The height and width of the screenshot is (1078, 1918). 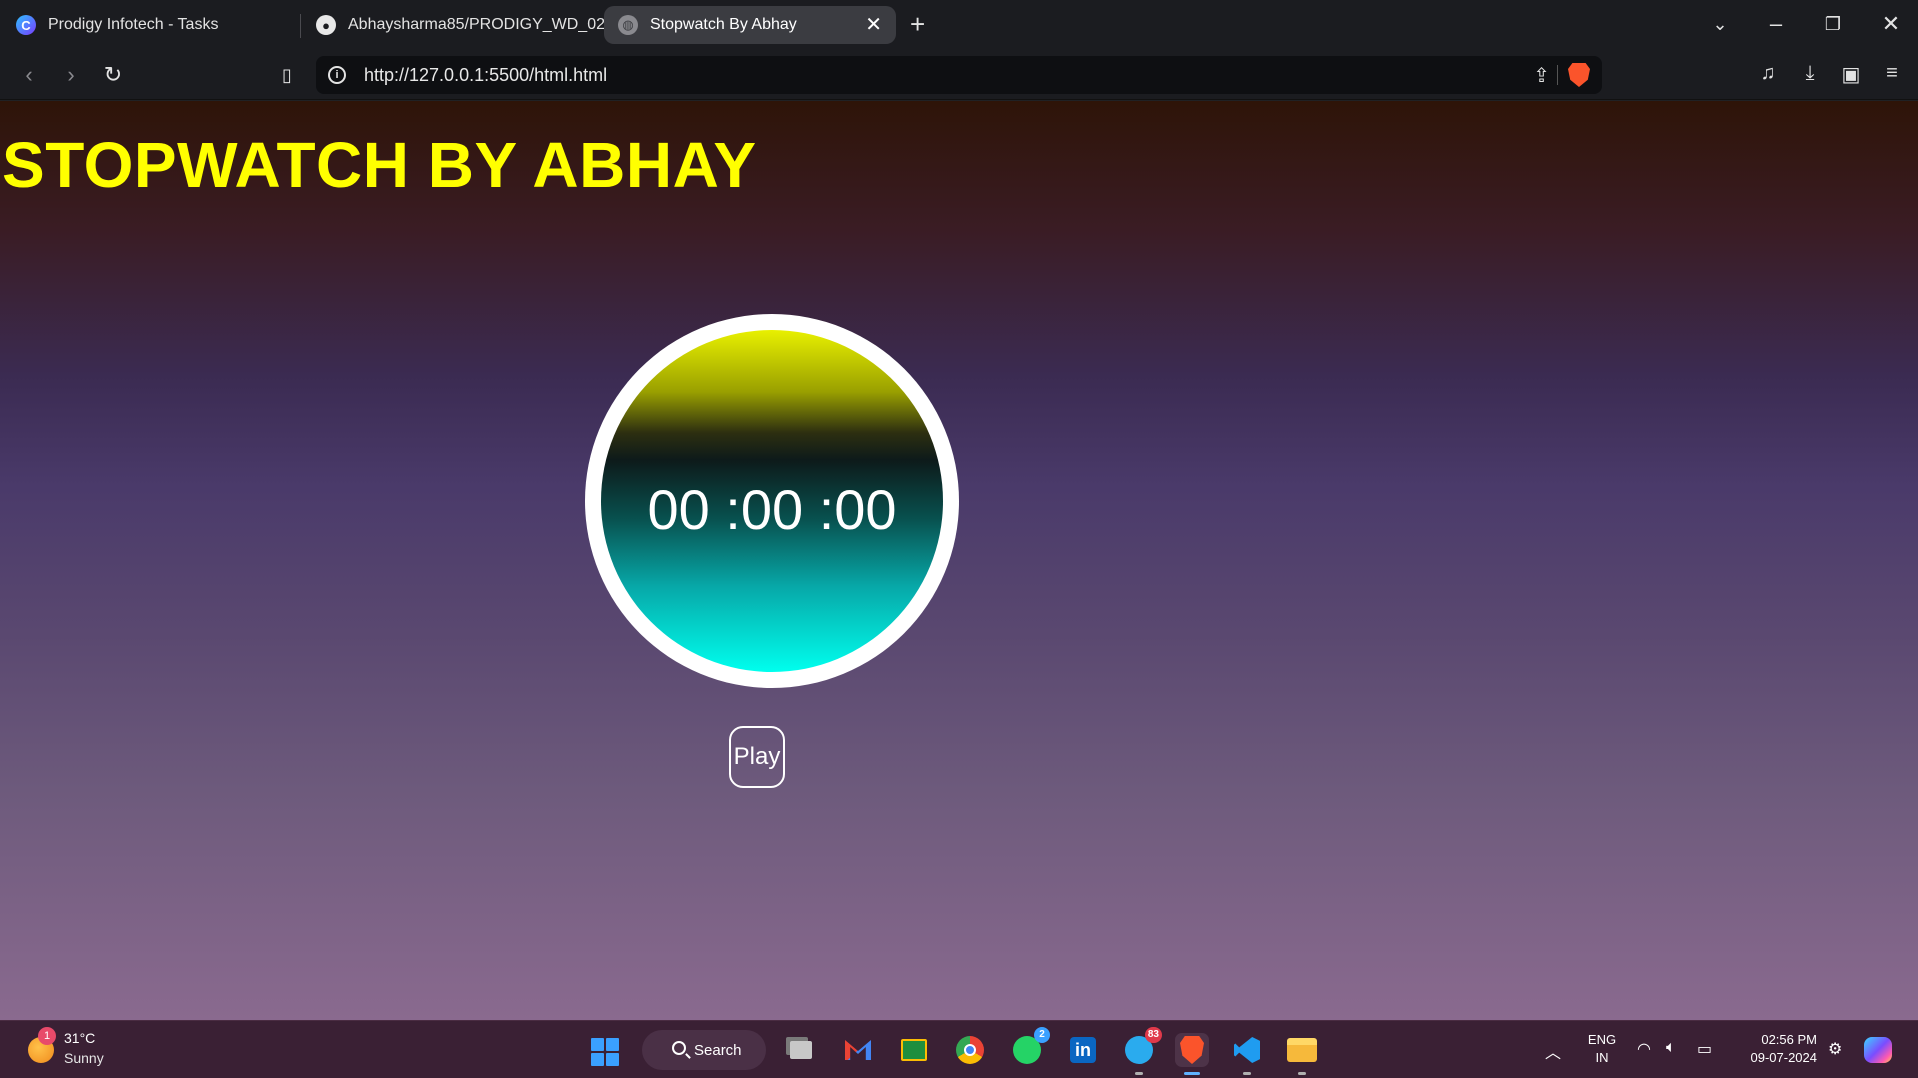 What do you see at coordinates (300, 26) in the screenshot?
I see `tab-divider` at bounding box center [300, 26].